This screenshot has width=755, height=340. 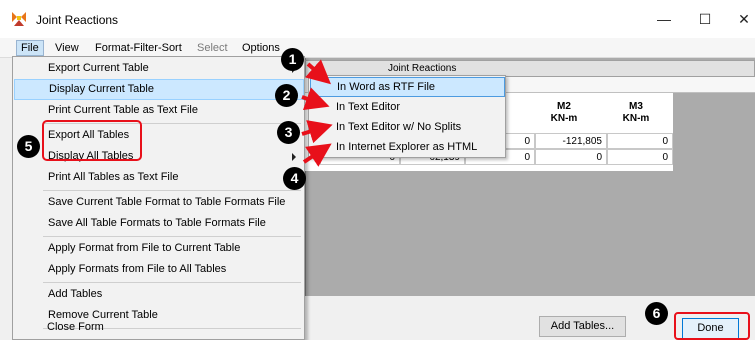 I want to click on annotation-badge-3: 3, so click(x=288, y=132).